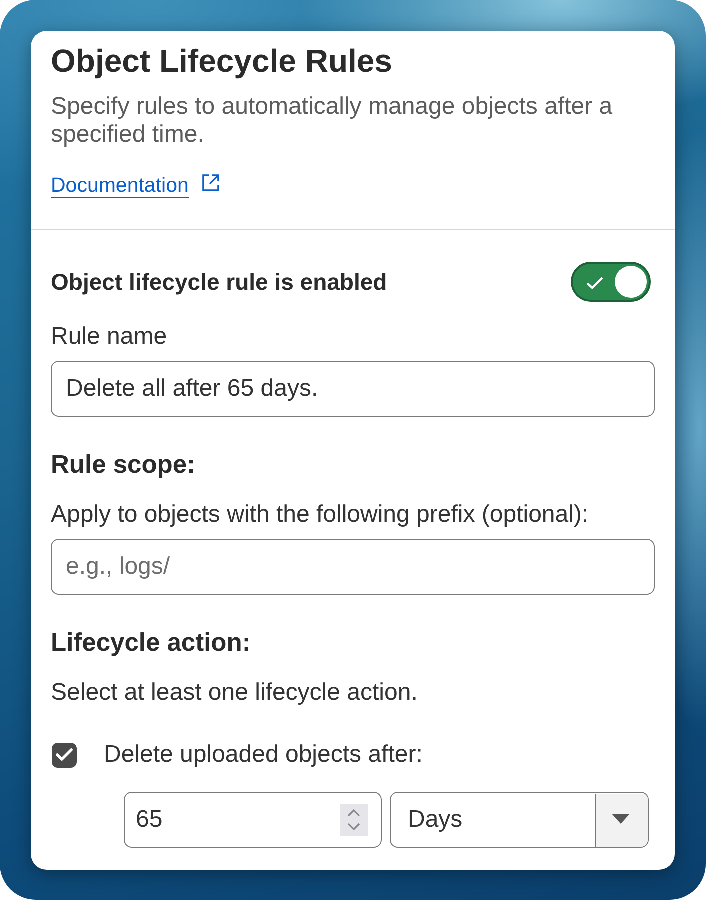  Describe the element at coordinates (263, 755) in the screenshot. I see `checkbox-label: Delete uploaded objects after:` at that location.